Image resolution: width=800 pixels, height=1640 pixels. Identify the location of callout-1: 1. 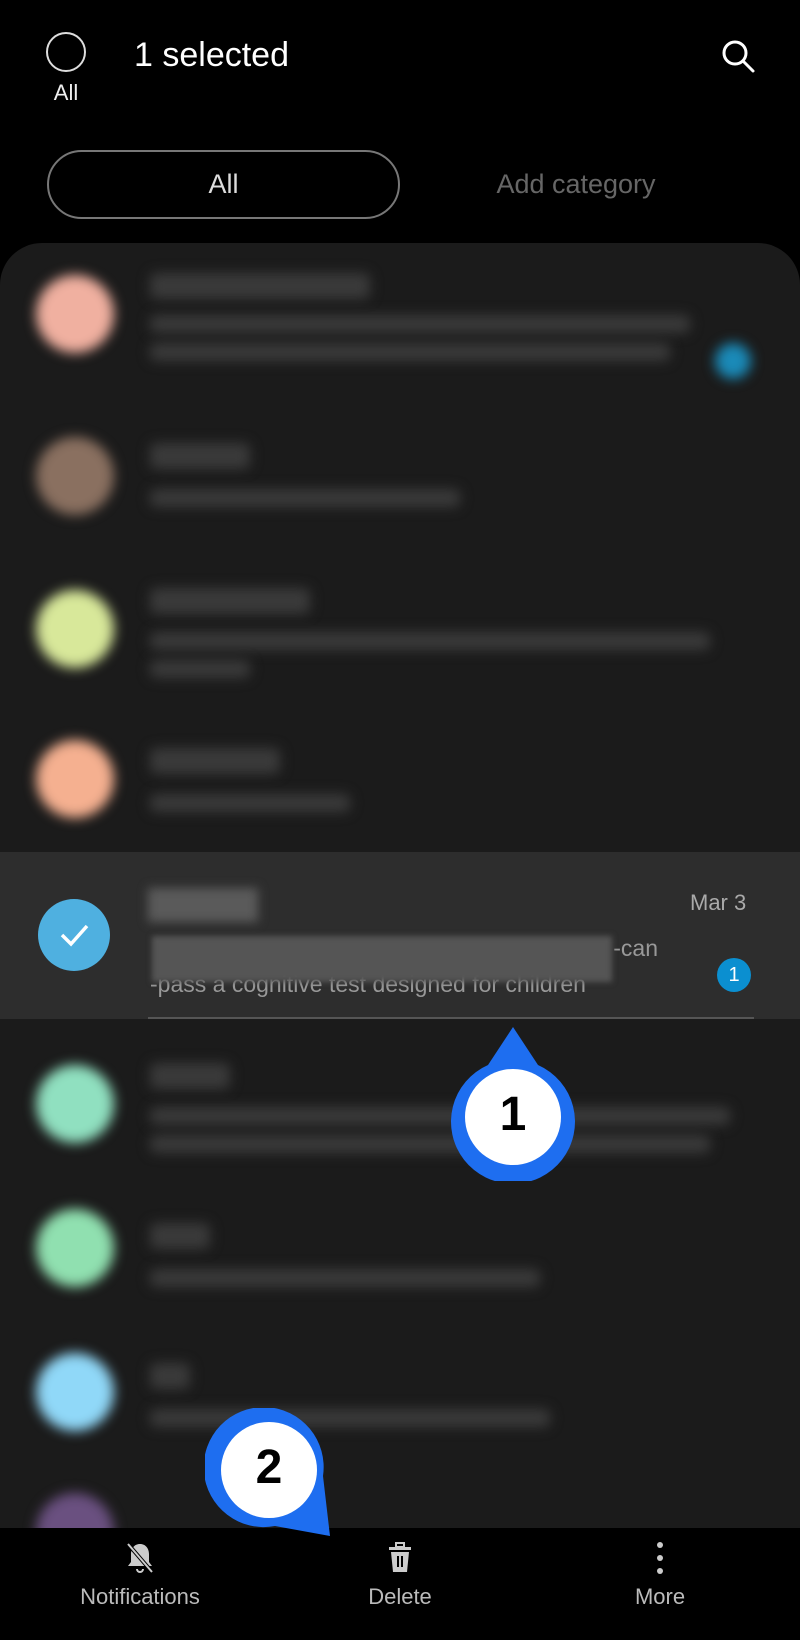
(513, 1103).